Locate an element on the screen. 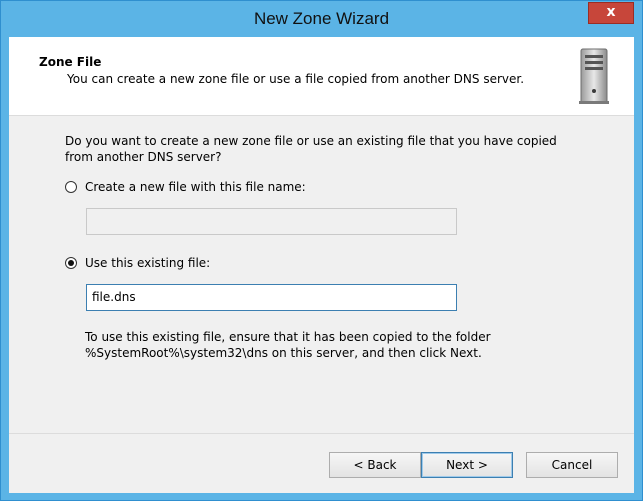  back-button: < Back is located at coordinates (375, 465).